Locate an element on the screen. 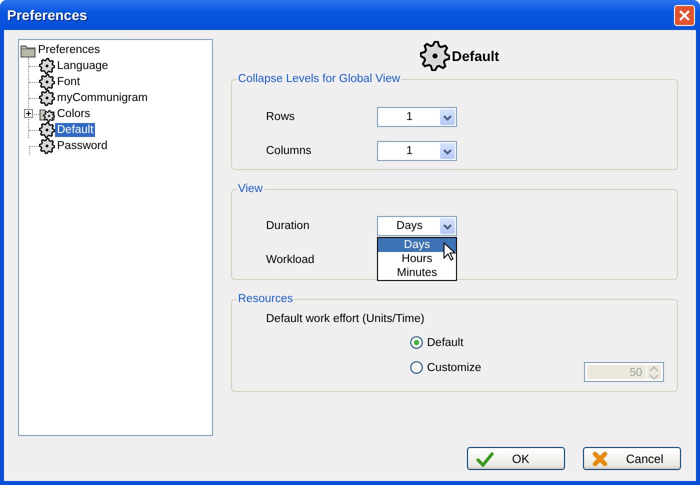 The image size is (700, 485). dropdown-option: Minutes is located at coordinates (417, 273).